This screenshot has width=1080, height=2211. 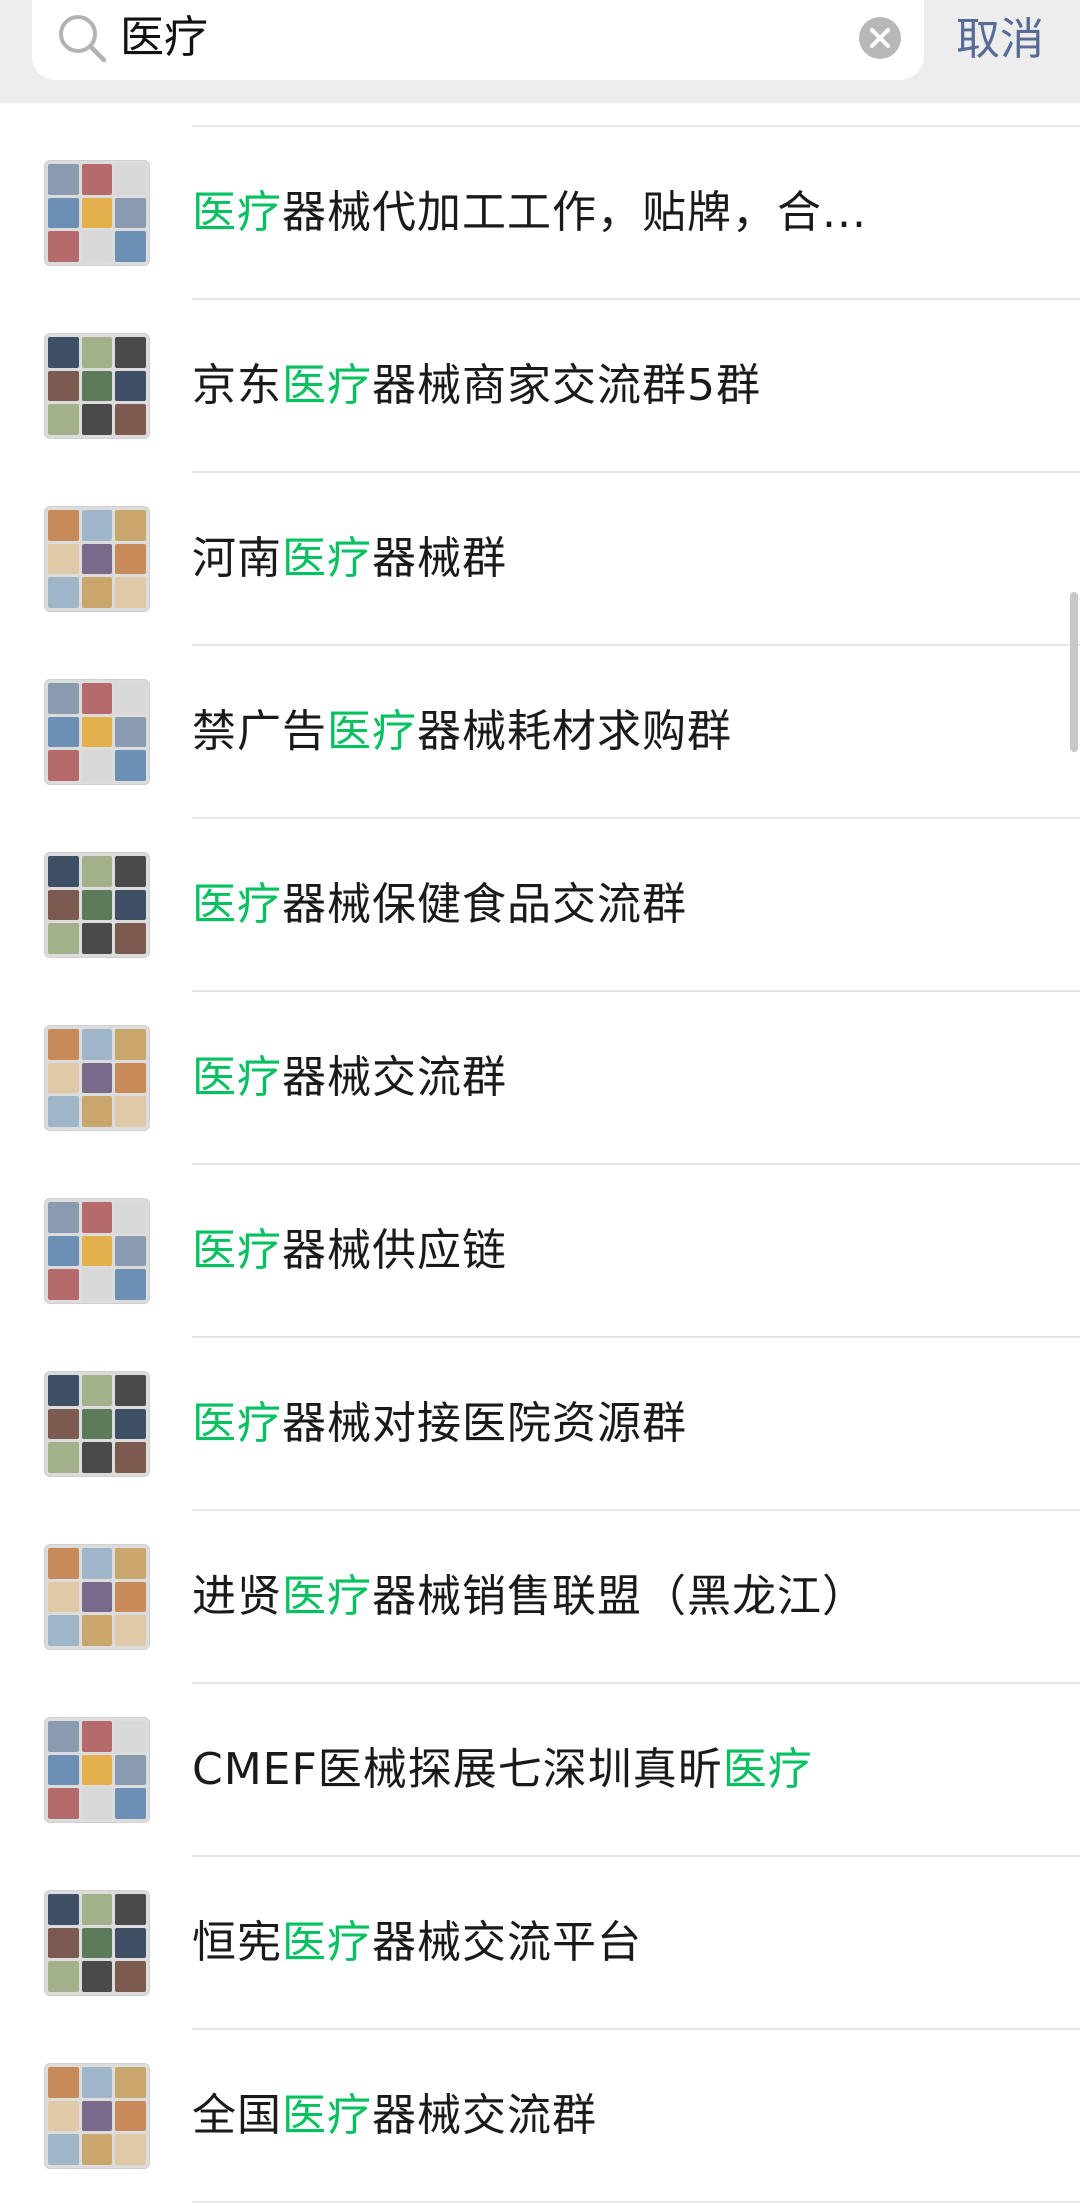 I want to click on chat-result-item: 医疗器械保健食品交流群, so click(x=540, y=905).